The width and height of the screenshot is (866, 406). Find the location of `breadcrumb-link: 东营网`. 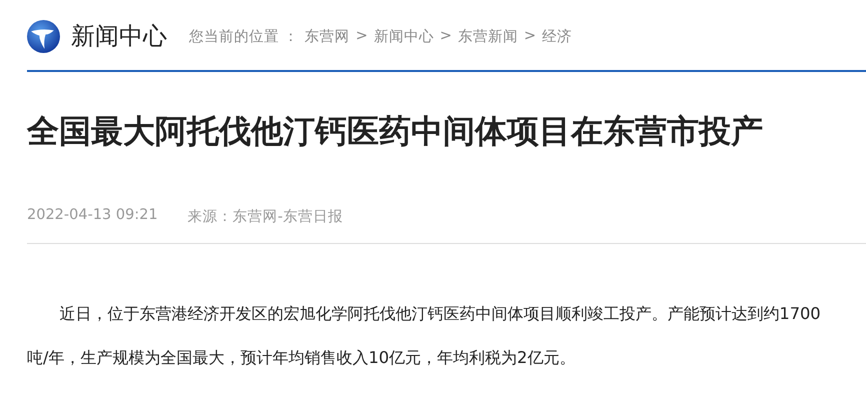

breadcrumb-link: 东营网 is located at coordinates (327, 36).